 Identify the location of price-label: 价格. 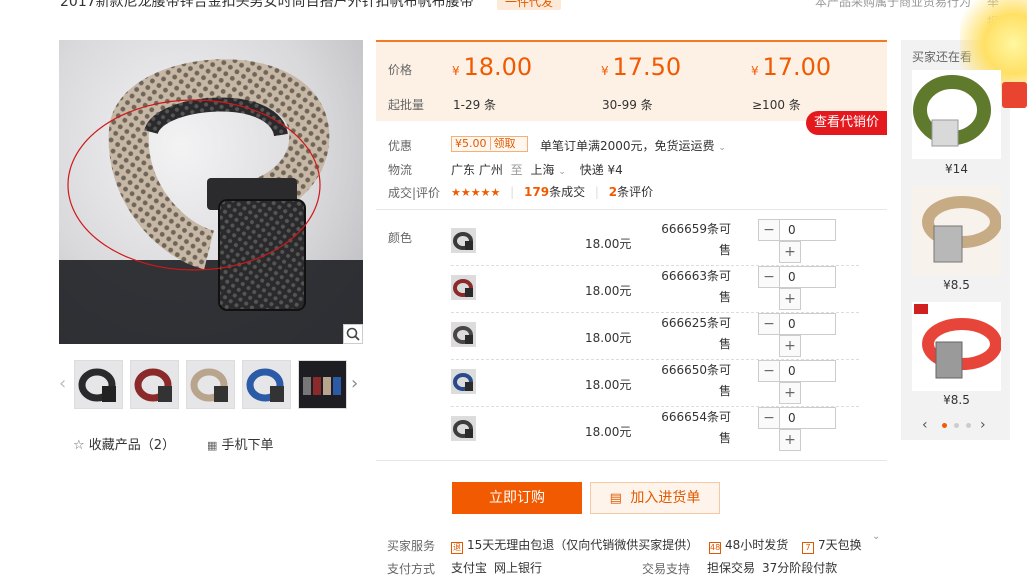
(400, 70).